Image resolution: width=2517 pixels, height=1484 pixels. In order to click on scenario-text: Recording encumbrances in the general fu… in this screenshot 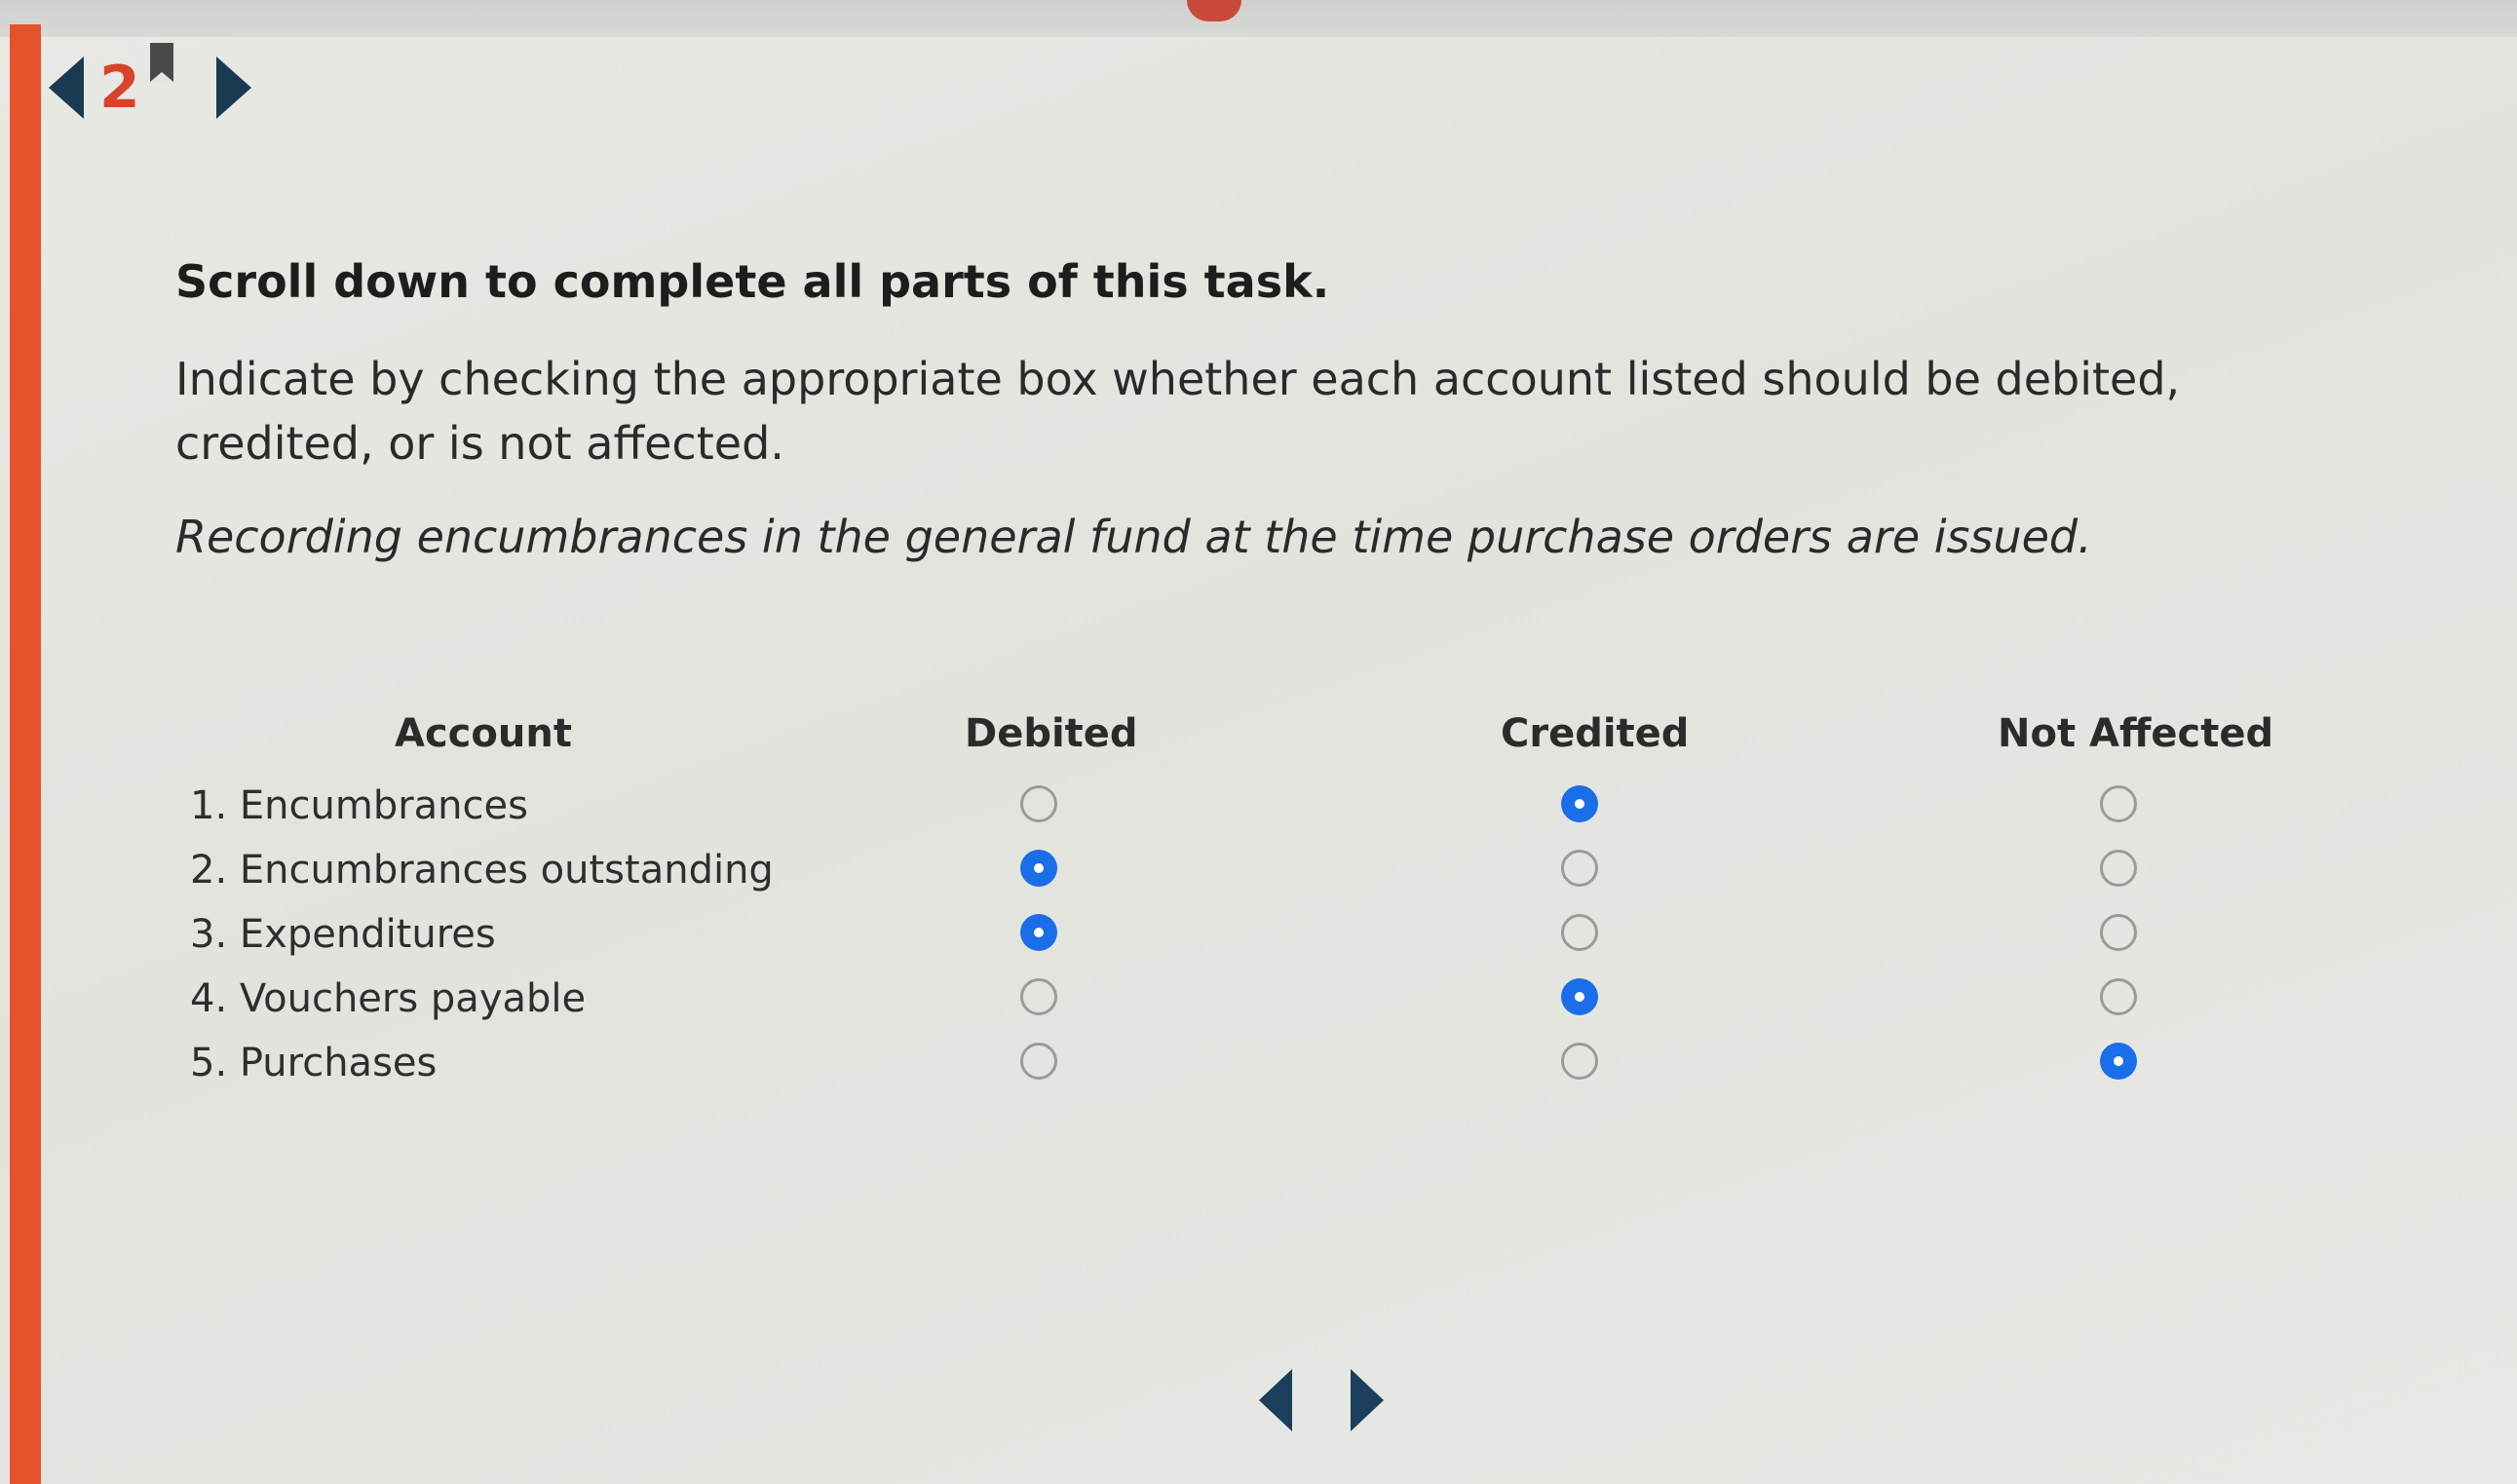, I will do `click(1133, 537)`.